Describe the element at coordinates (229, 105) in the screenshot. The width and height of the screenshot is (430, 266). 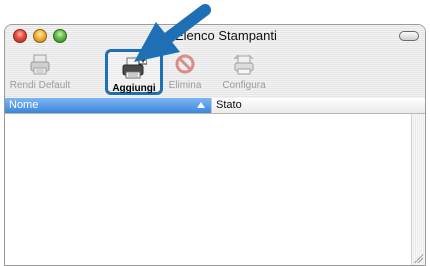
I see `column-header-stato-label: Stato` at that location.